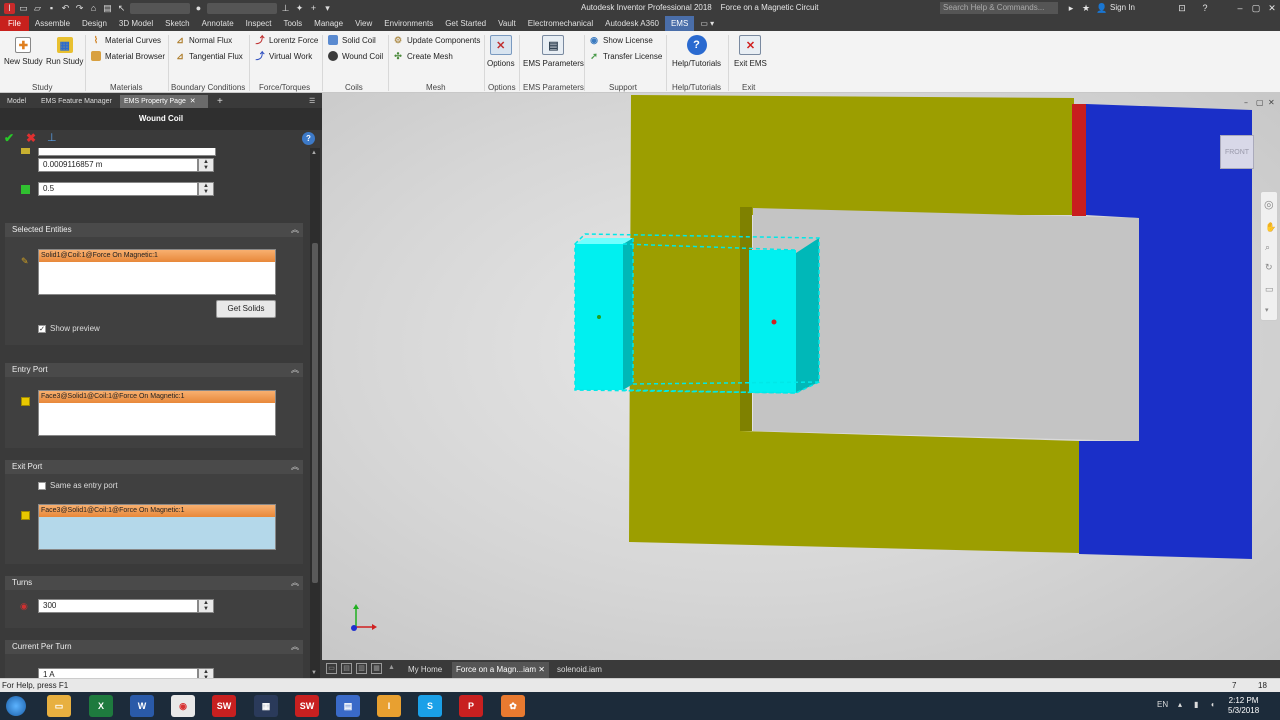  Describe the element at coordinates (93, 8) in the screenshot. I see `home-icon: ⌂` at that location.